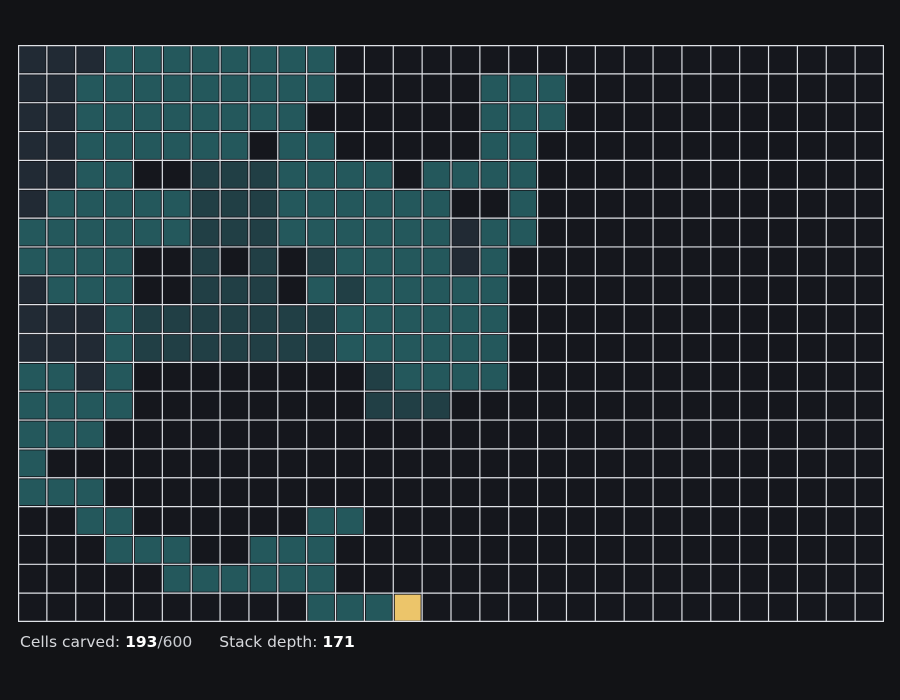  What do you see at coordinates (407, 607) in the screenshot?
I see `cell-current` at bounding box center [407, 607].